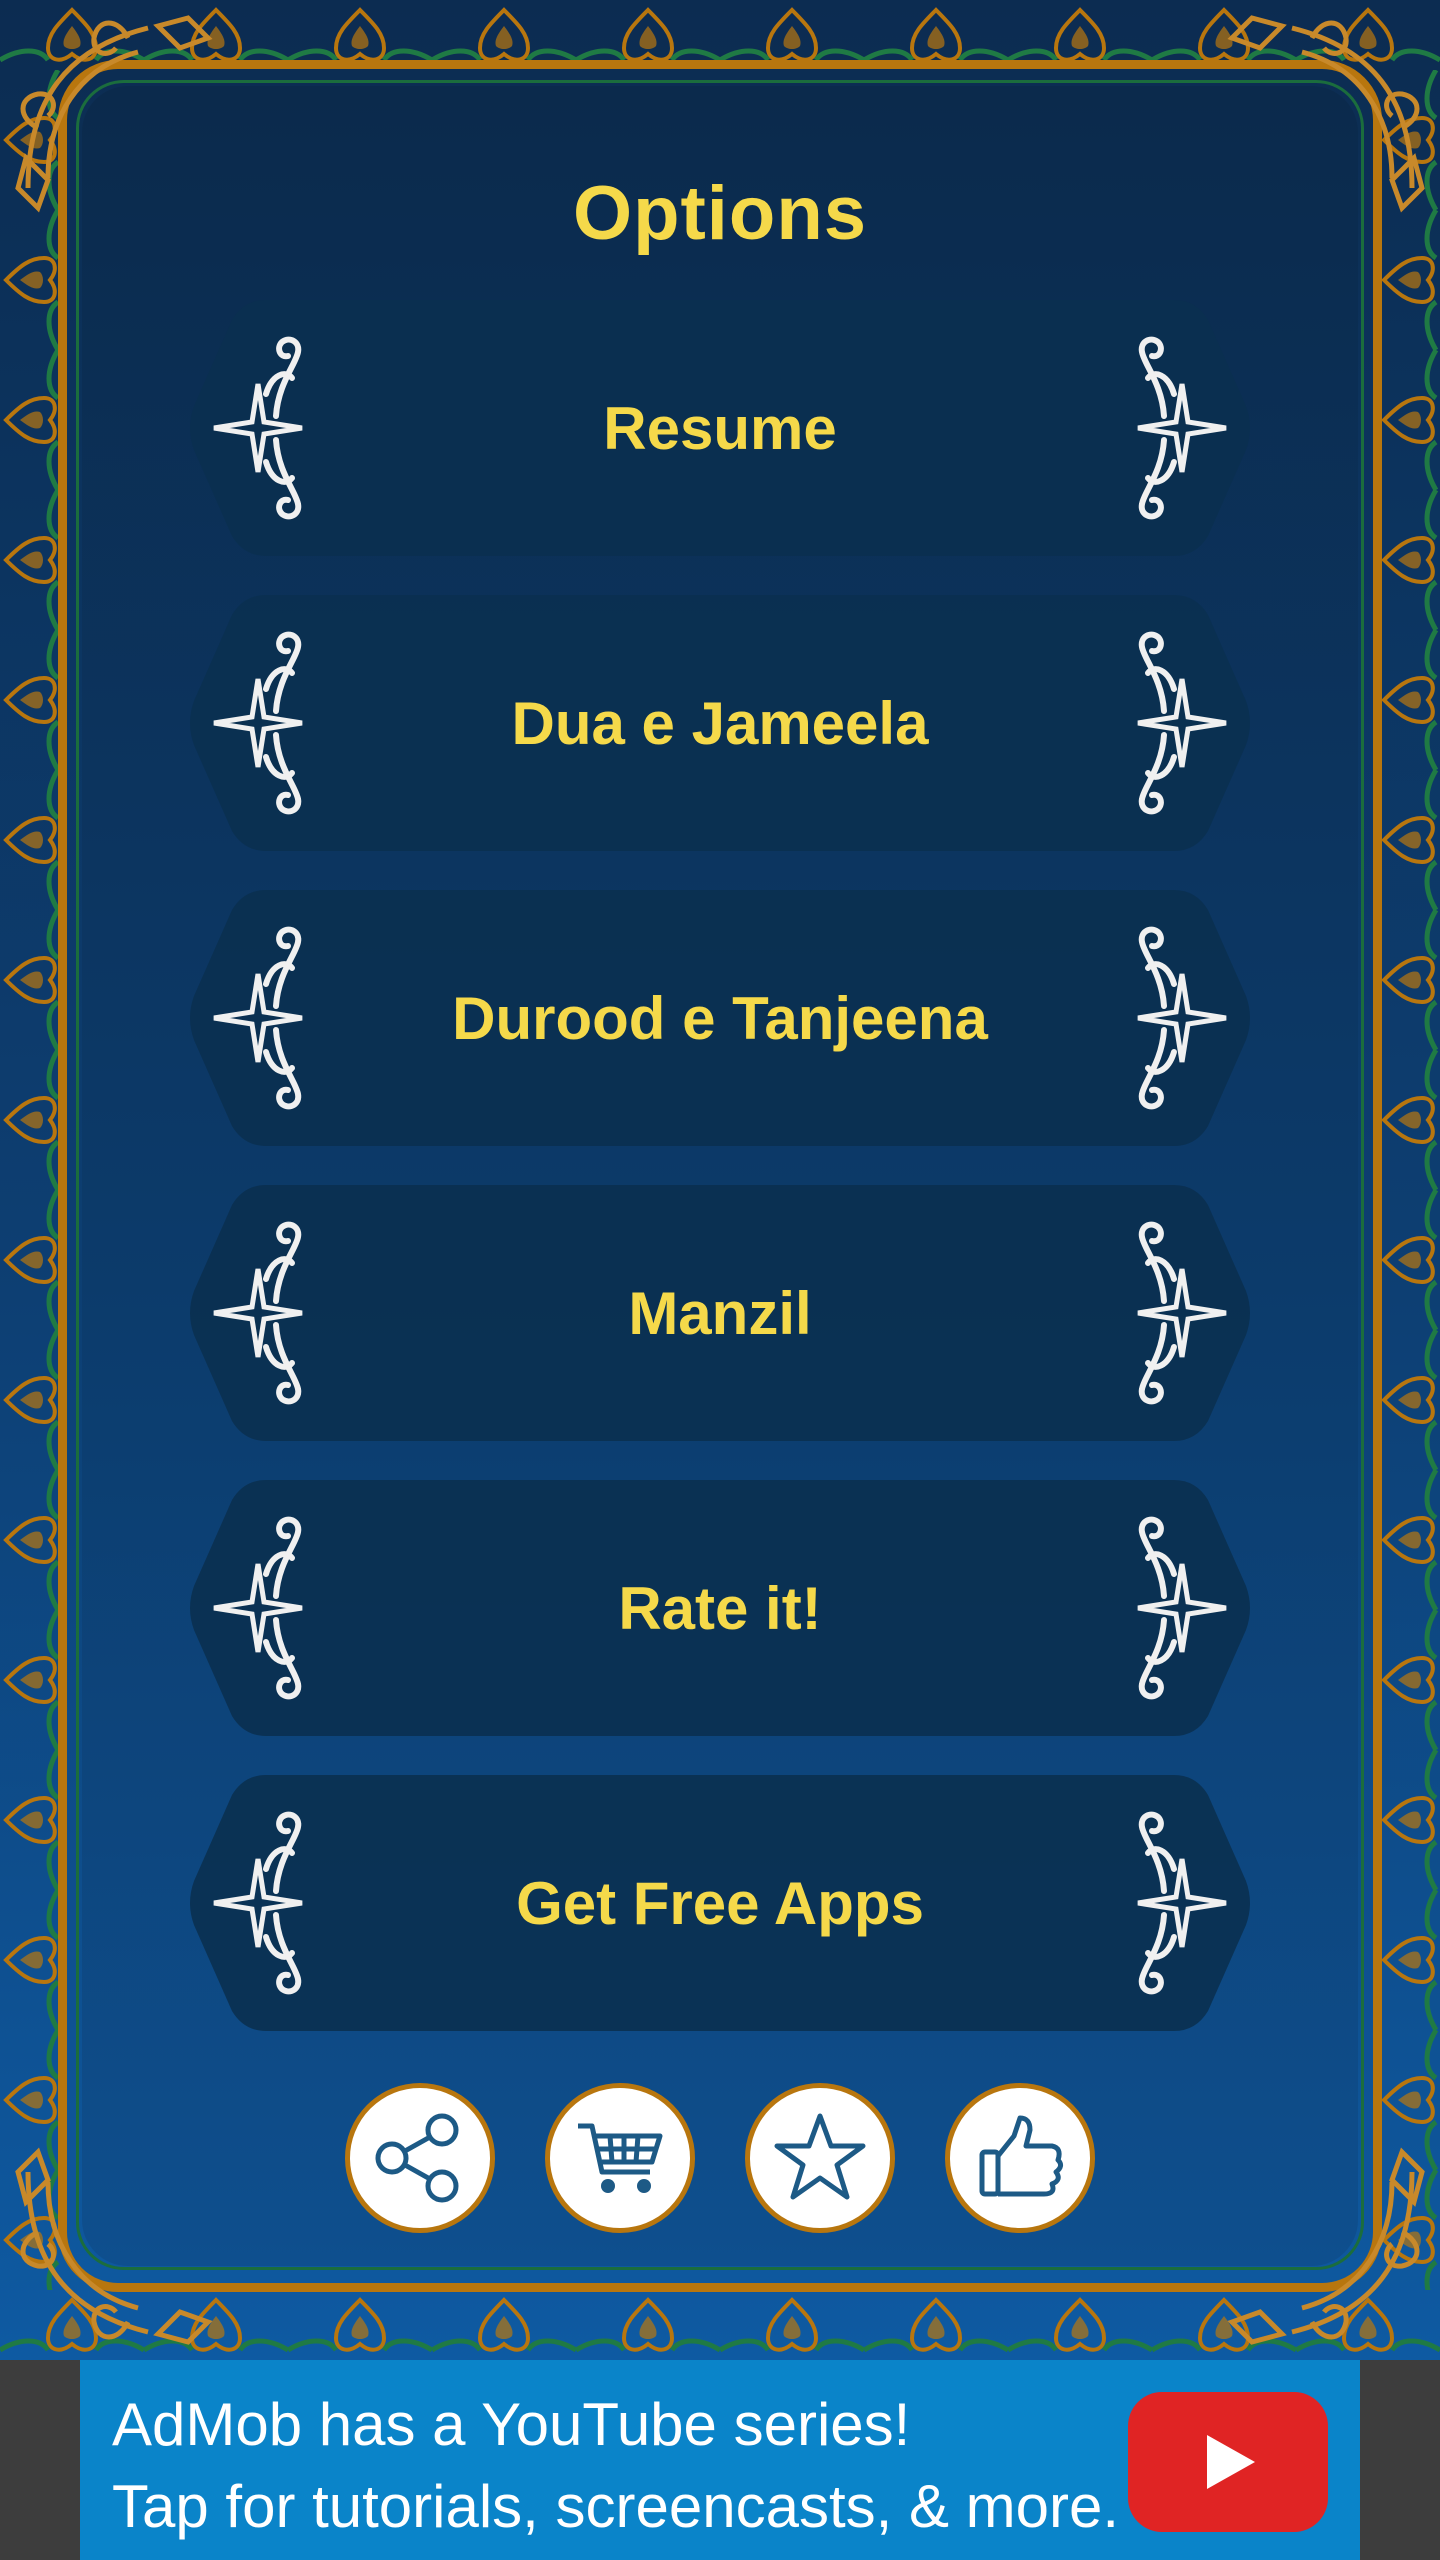 This screenshot has width=1440, height=2560. I want to click on resume-label: Resume, so click(720, 428).